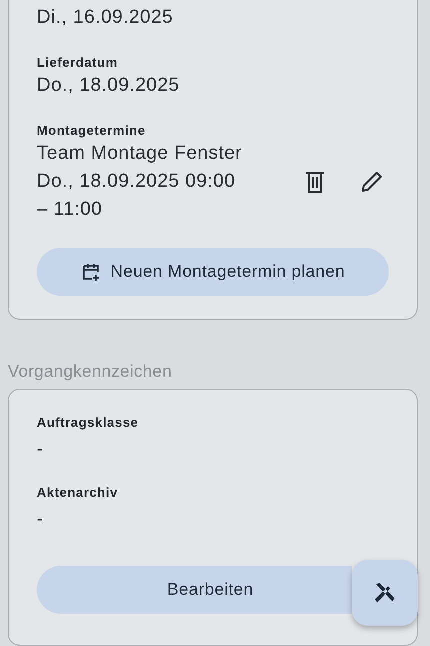  Describe the element at coordinates (385, 593) in the screenshot. I see `tools-button` at that location.